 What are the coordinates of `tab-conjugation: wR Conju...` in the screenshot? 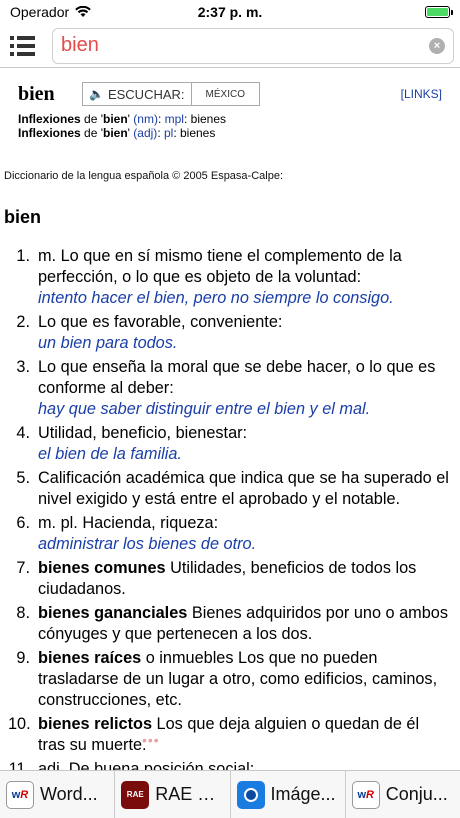 It's located at (403, 794).